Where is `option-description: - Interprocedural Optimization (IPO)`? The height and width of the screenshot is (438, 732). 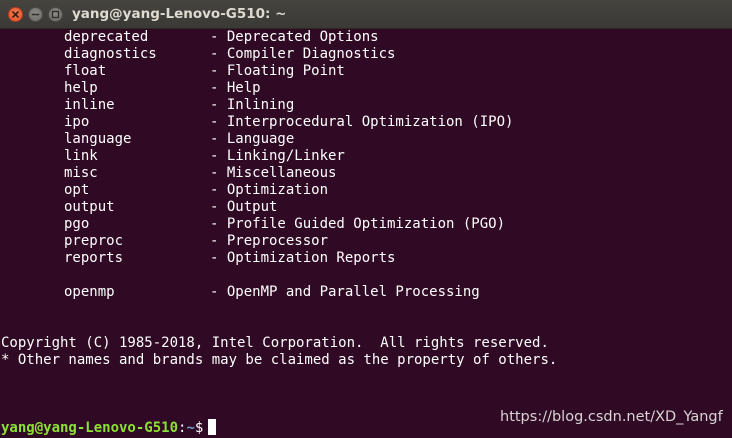 option-description: - Interprocedural Optimization (IPO) is located at coordinates (362, 122).